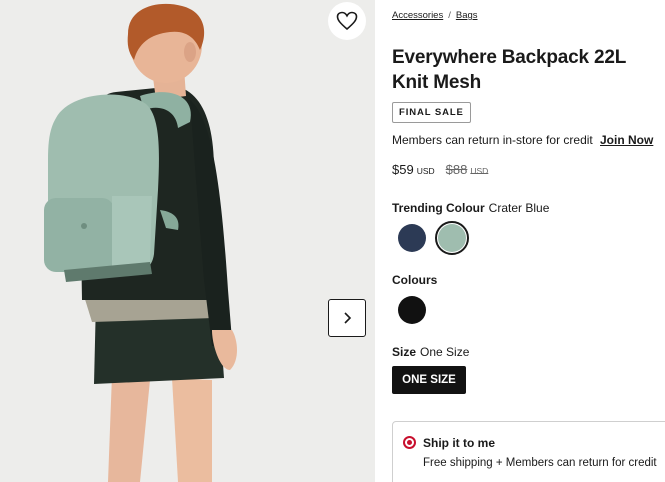  I want to click on colours-label: Colours, so click(415, 280).